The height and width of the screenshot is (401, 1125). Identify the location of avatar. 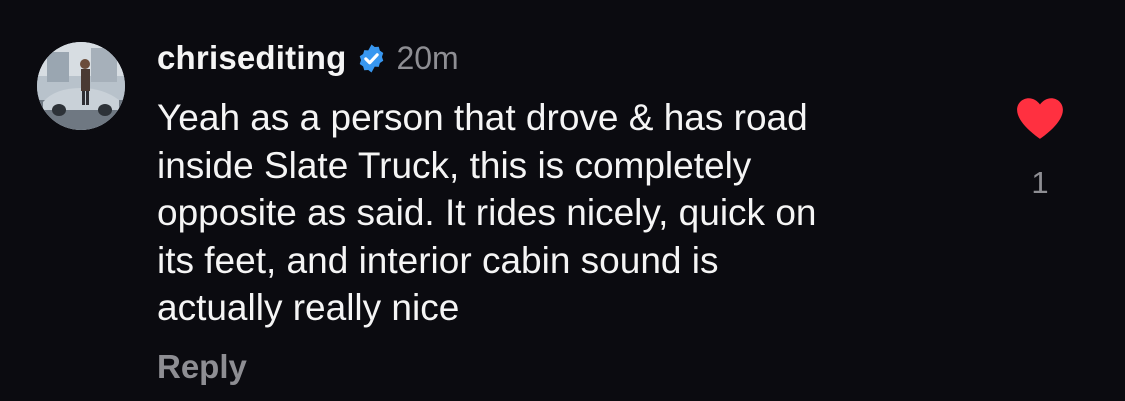
(81, 86).